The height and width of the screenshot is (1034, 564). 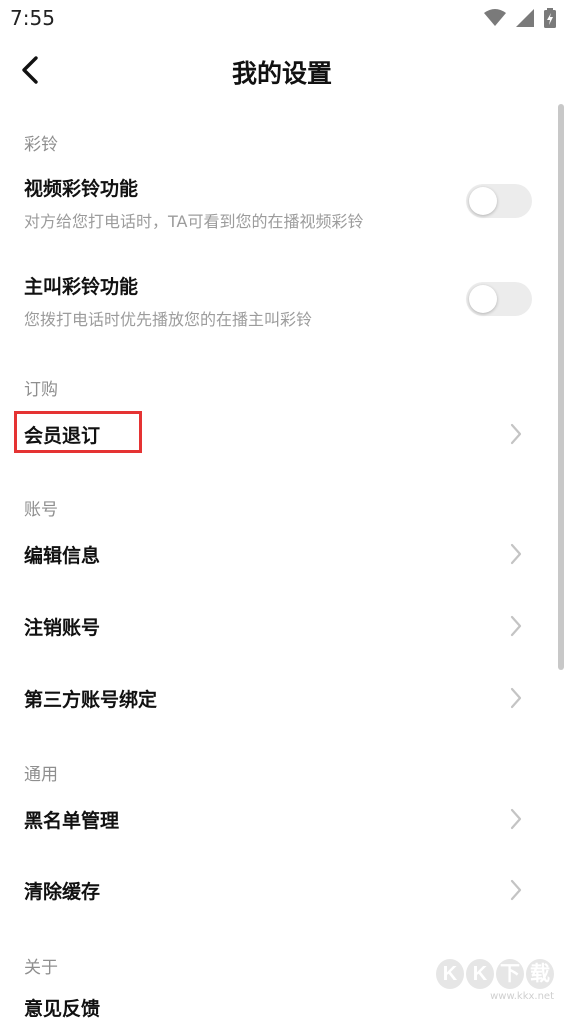 What do you see at coordinates (278, 626) in the screenshot?
I see `cancel-account-item: 注销账号` at bounding box center [278, 626].